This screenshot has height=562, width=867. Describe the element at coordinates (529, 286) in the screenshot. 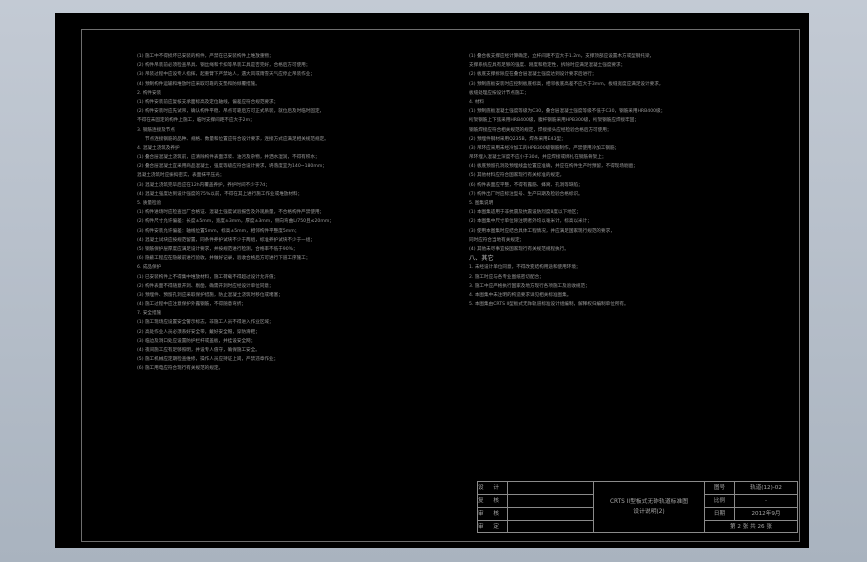

I see `note-line: 3. 施工中应严格执行国家及地方现行各项施工及验收规范；` at that location.